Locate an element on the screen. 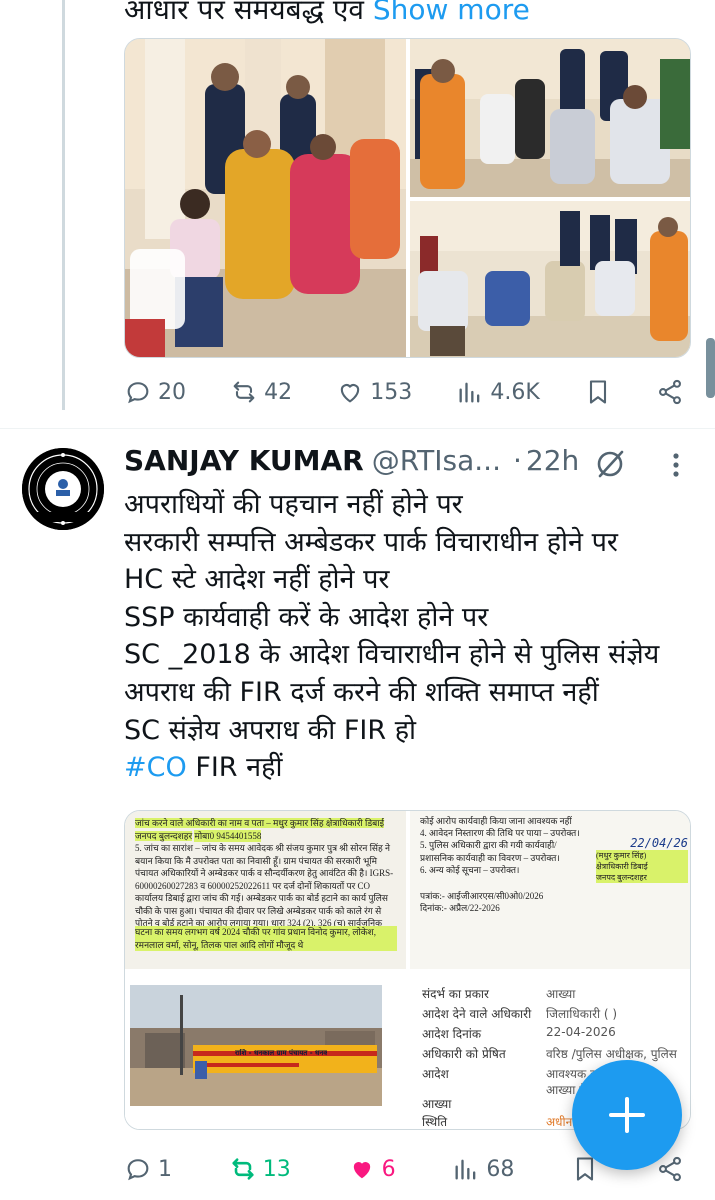  reply-button: 1 is located at coordinates (148, 1169).